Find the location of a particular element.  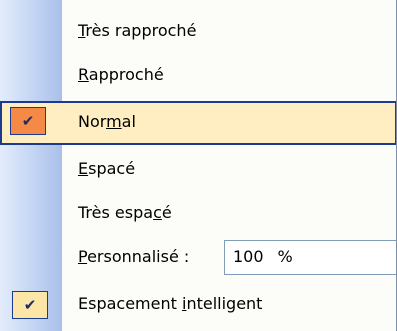

menu-item-label: Personnalisé : is located at coordinates (134, 256).